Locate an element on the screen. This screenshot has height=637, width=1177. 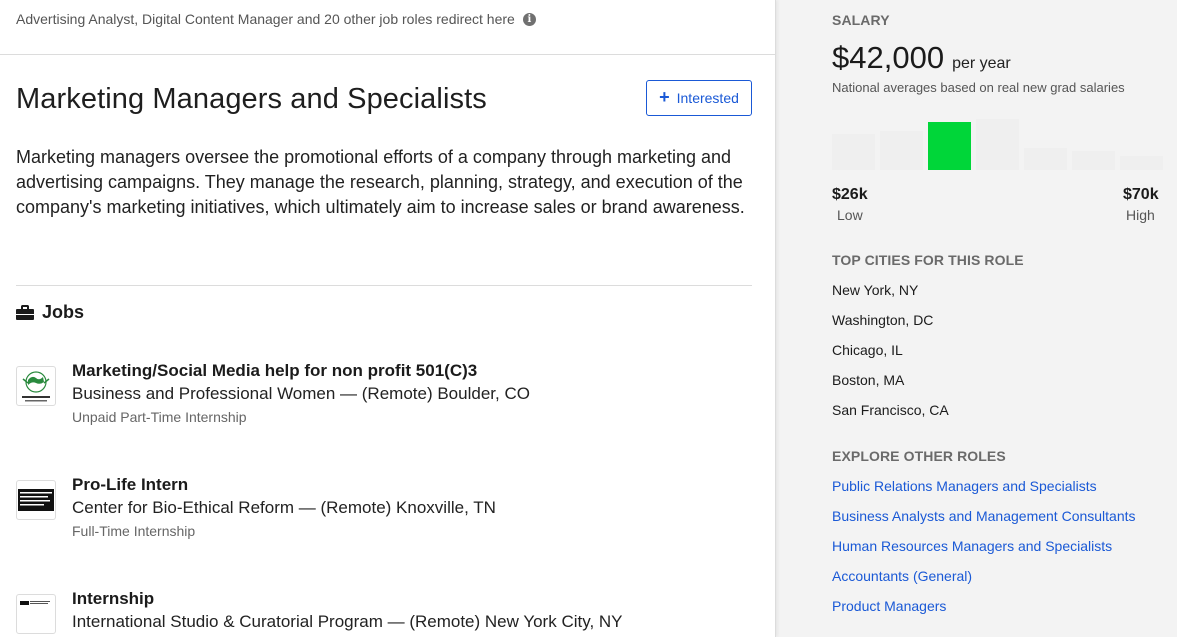
salary-low-caption: Low is located at coordinates (850, 215).